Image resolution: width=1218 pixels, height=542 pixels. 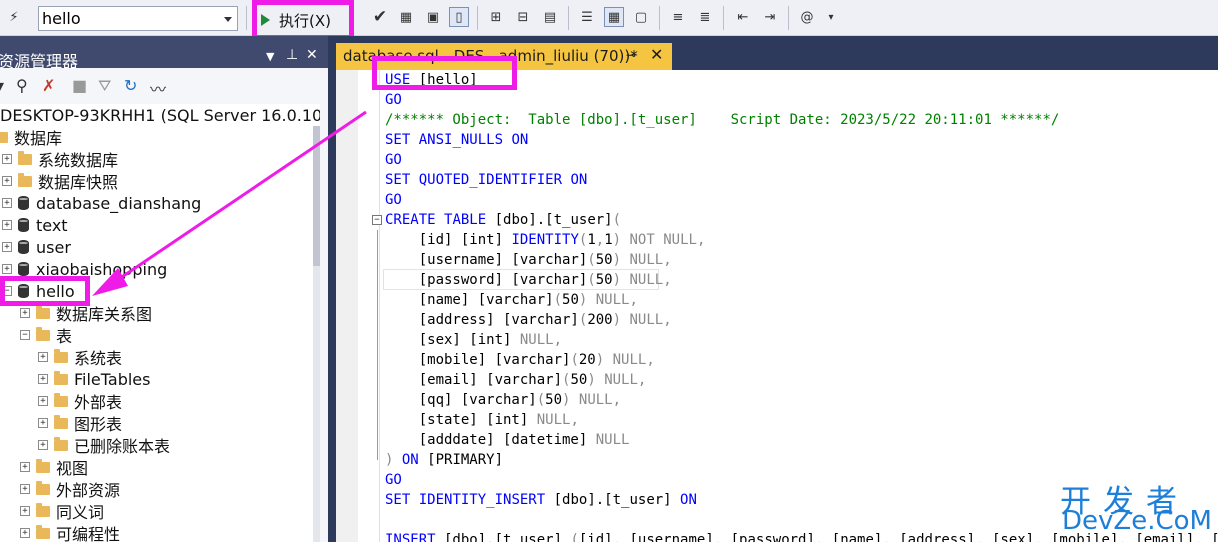 What do you see at coordinates (631, 55) in the screenshot?
I see `pin-icon: ⊸` at bounding box center [631, 55].